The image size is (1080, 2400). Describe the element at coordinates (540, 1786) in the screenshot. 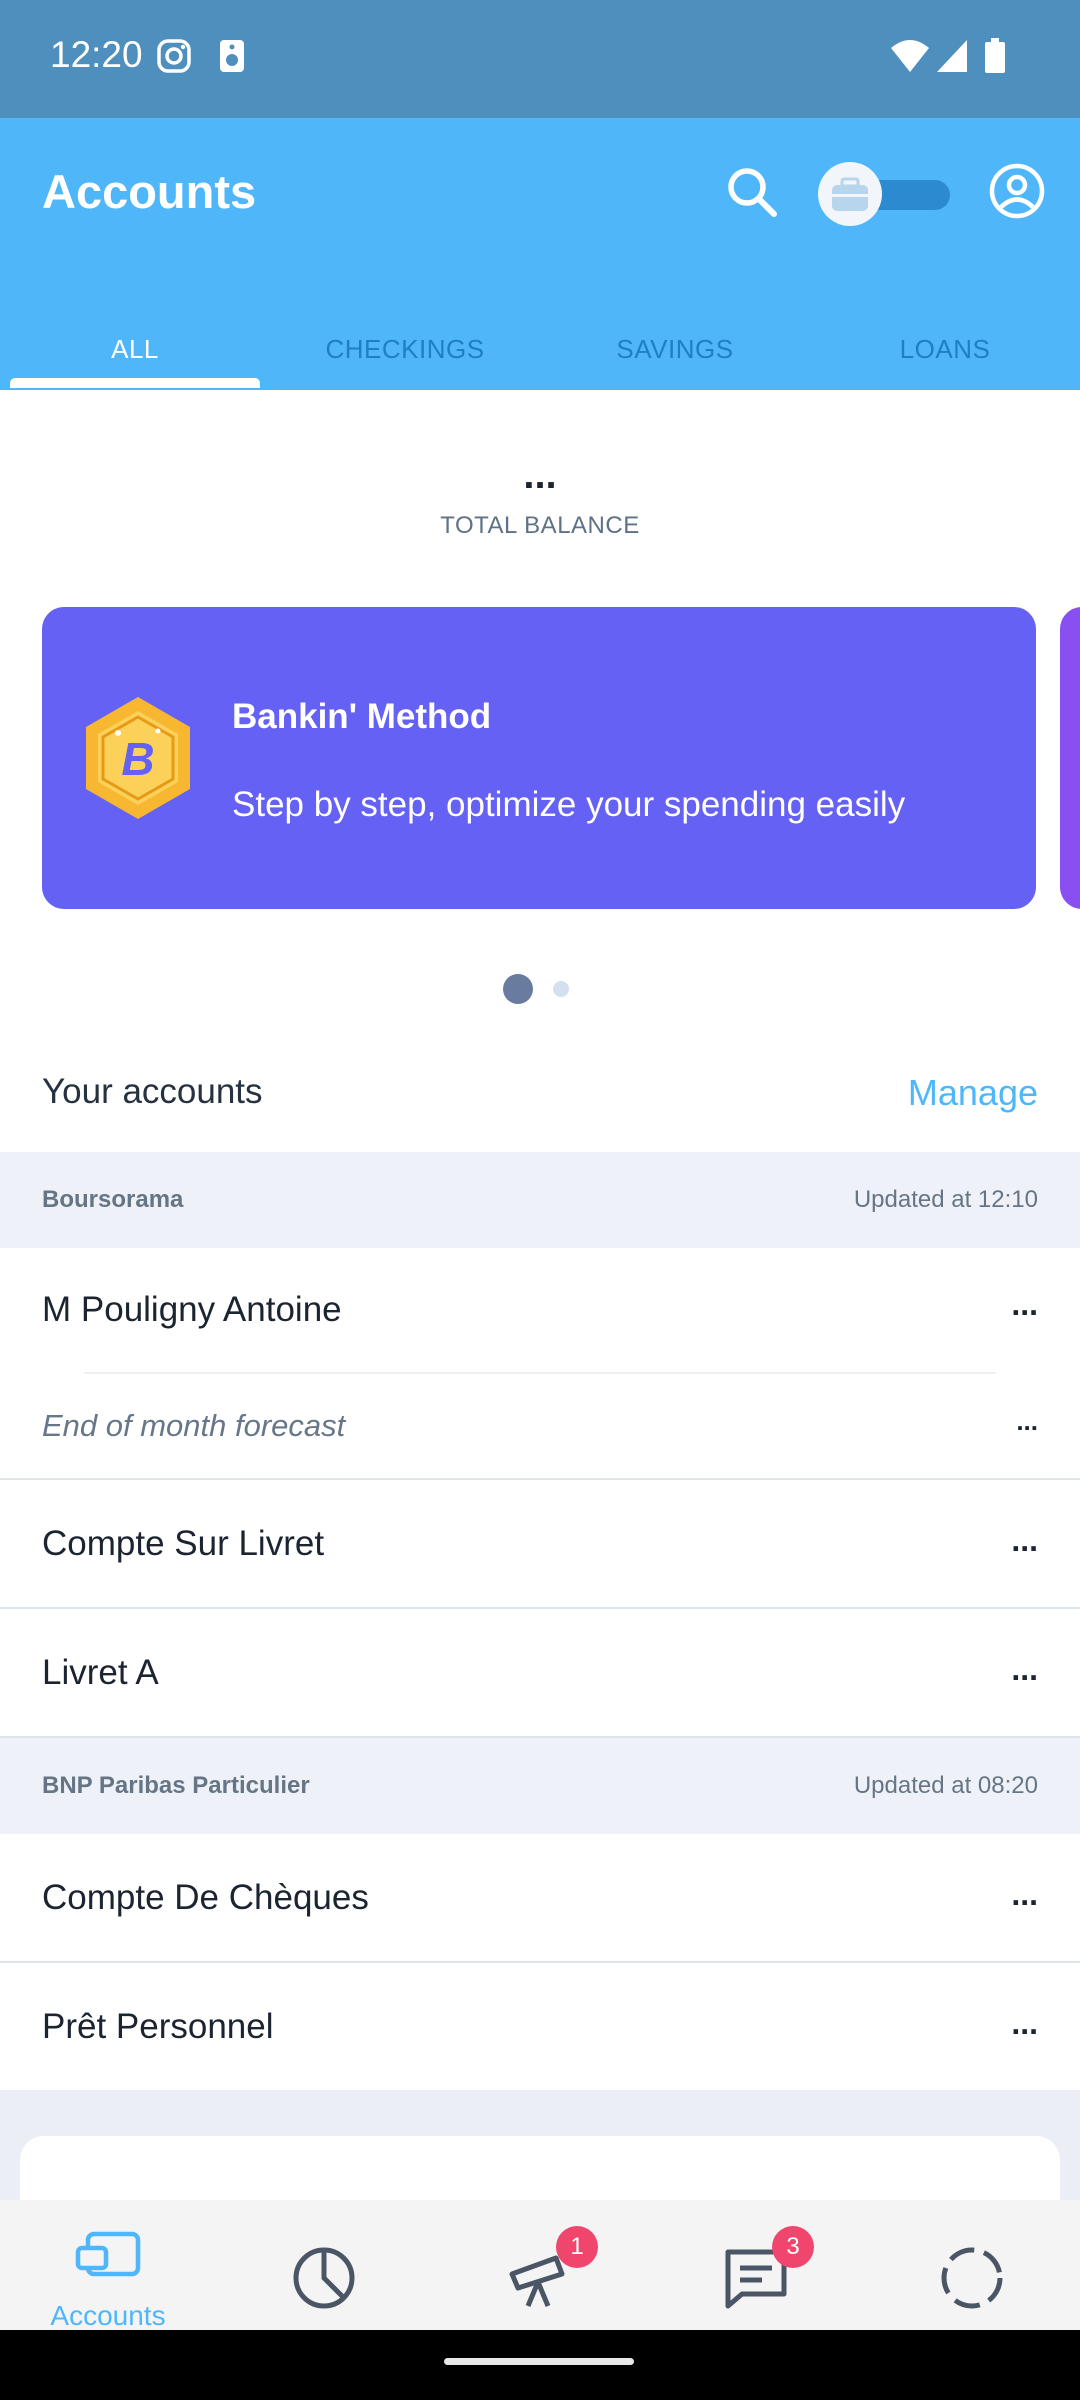

I see `bank-header-bnp-paribas: BNP Paribas Particulier Updated at 08:20` at that location.